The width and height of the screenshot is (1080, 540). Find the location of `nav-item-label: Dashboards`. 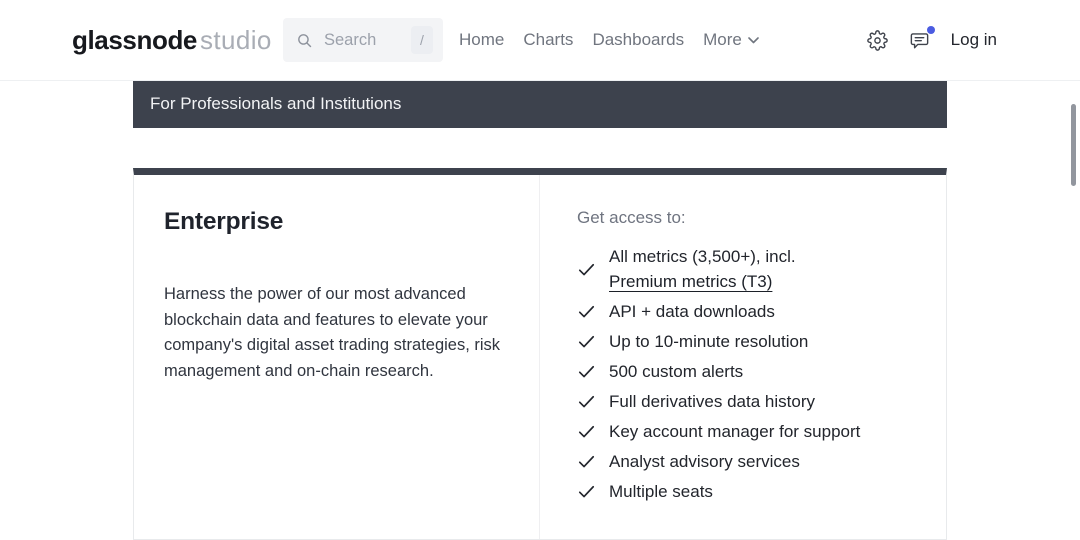

nav-item-label: Dashboards is located at coordinates (638, 39).